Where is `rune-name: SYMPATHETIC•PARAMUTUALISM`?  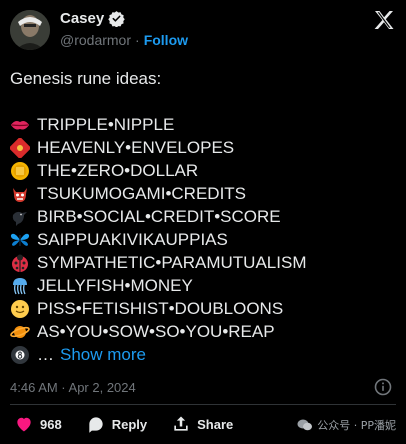
rune-name: SYMPATHETIC•PARAMUTUALISM is located at coordinates (172, 262).